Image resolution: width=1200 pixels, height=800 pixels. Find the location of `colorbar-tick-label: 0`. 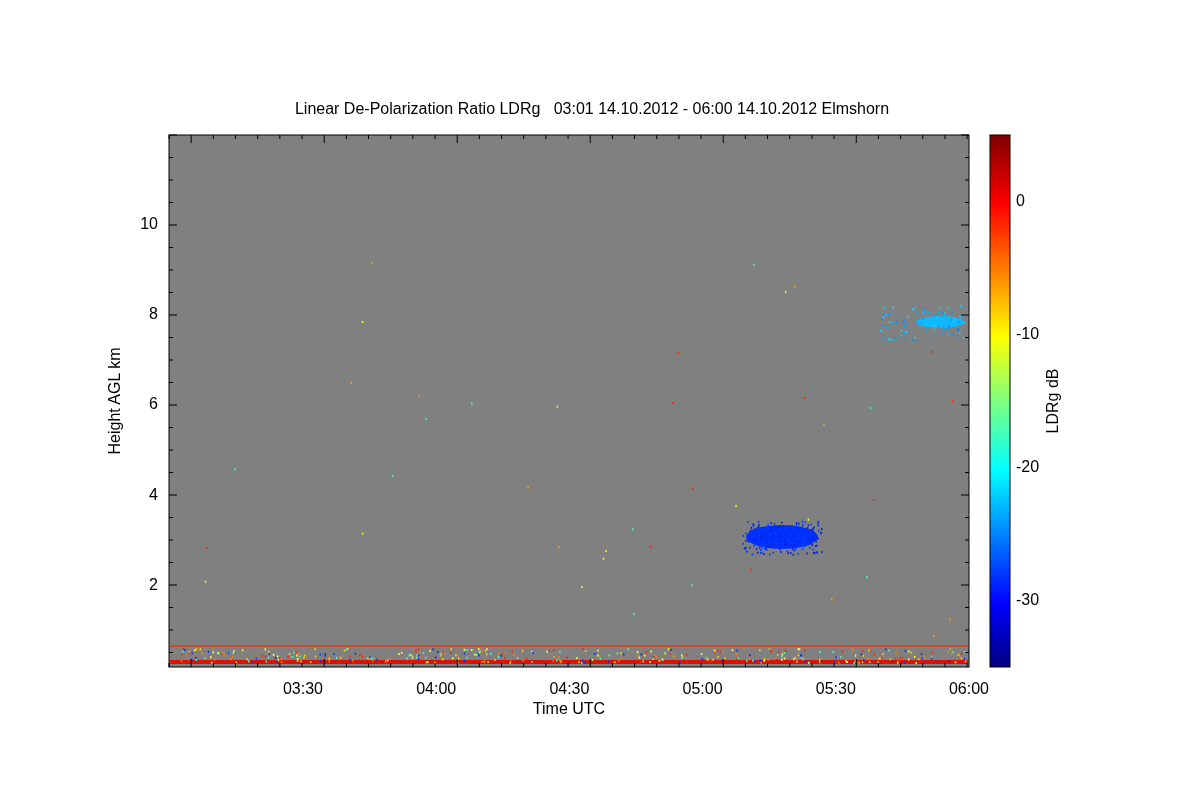

colorbar-tick-label: 0 is located at coordinates (1020, 200).